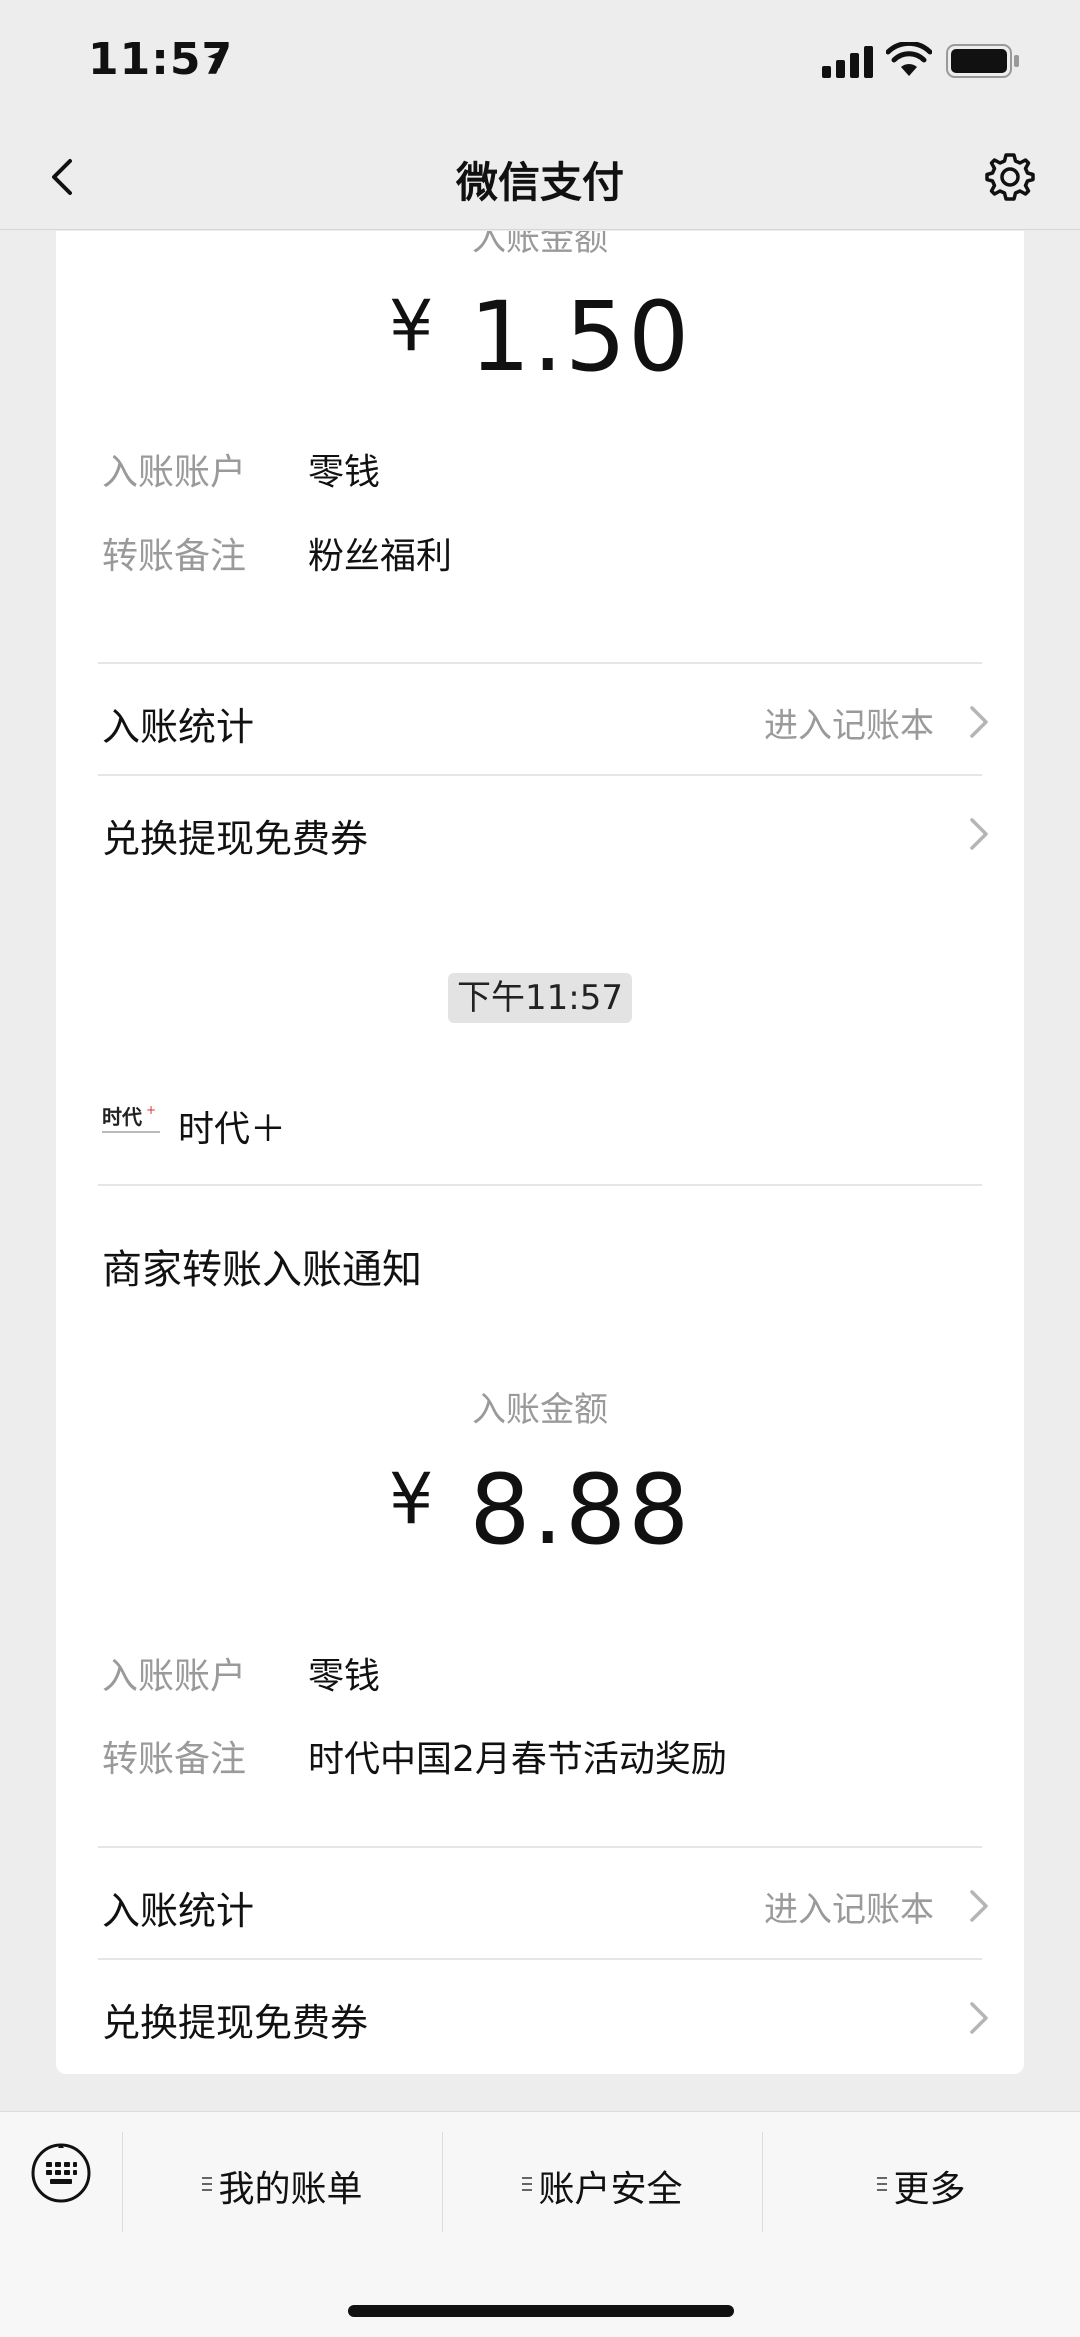 This screenshot has width=1080, height=2337. Describe the element at coordinates (61, 2173) in the screenshot. I see `keyboard-icon` at that location.